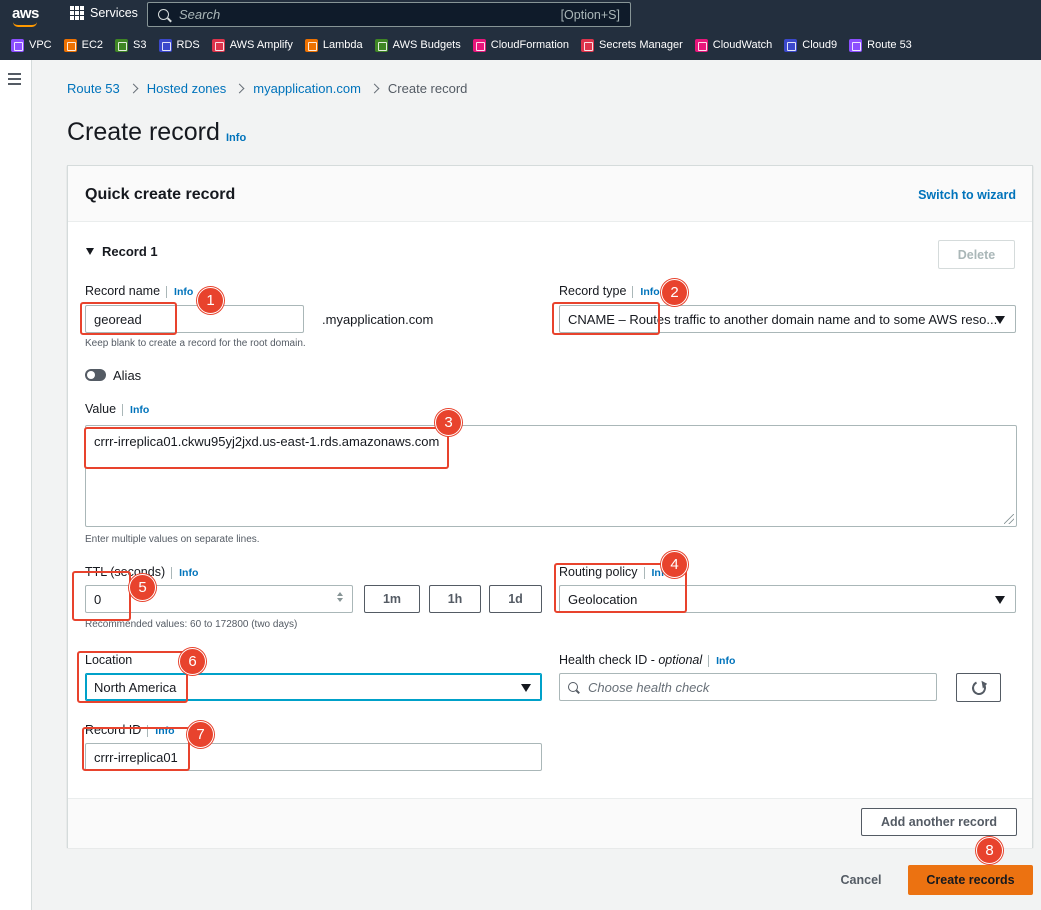 The height and width of the screenshot is (910, 1041). What do you see at coordinates (641, 45) in the screenshot?
I see `favorite-label: Secrets Manager` at bounding box center [641, 45].